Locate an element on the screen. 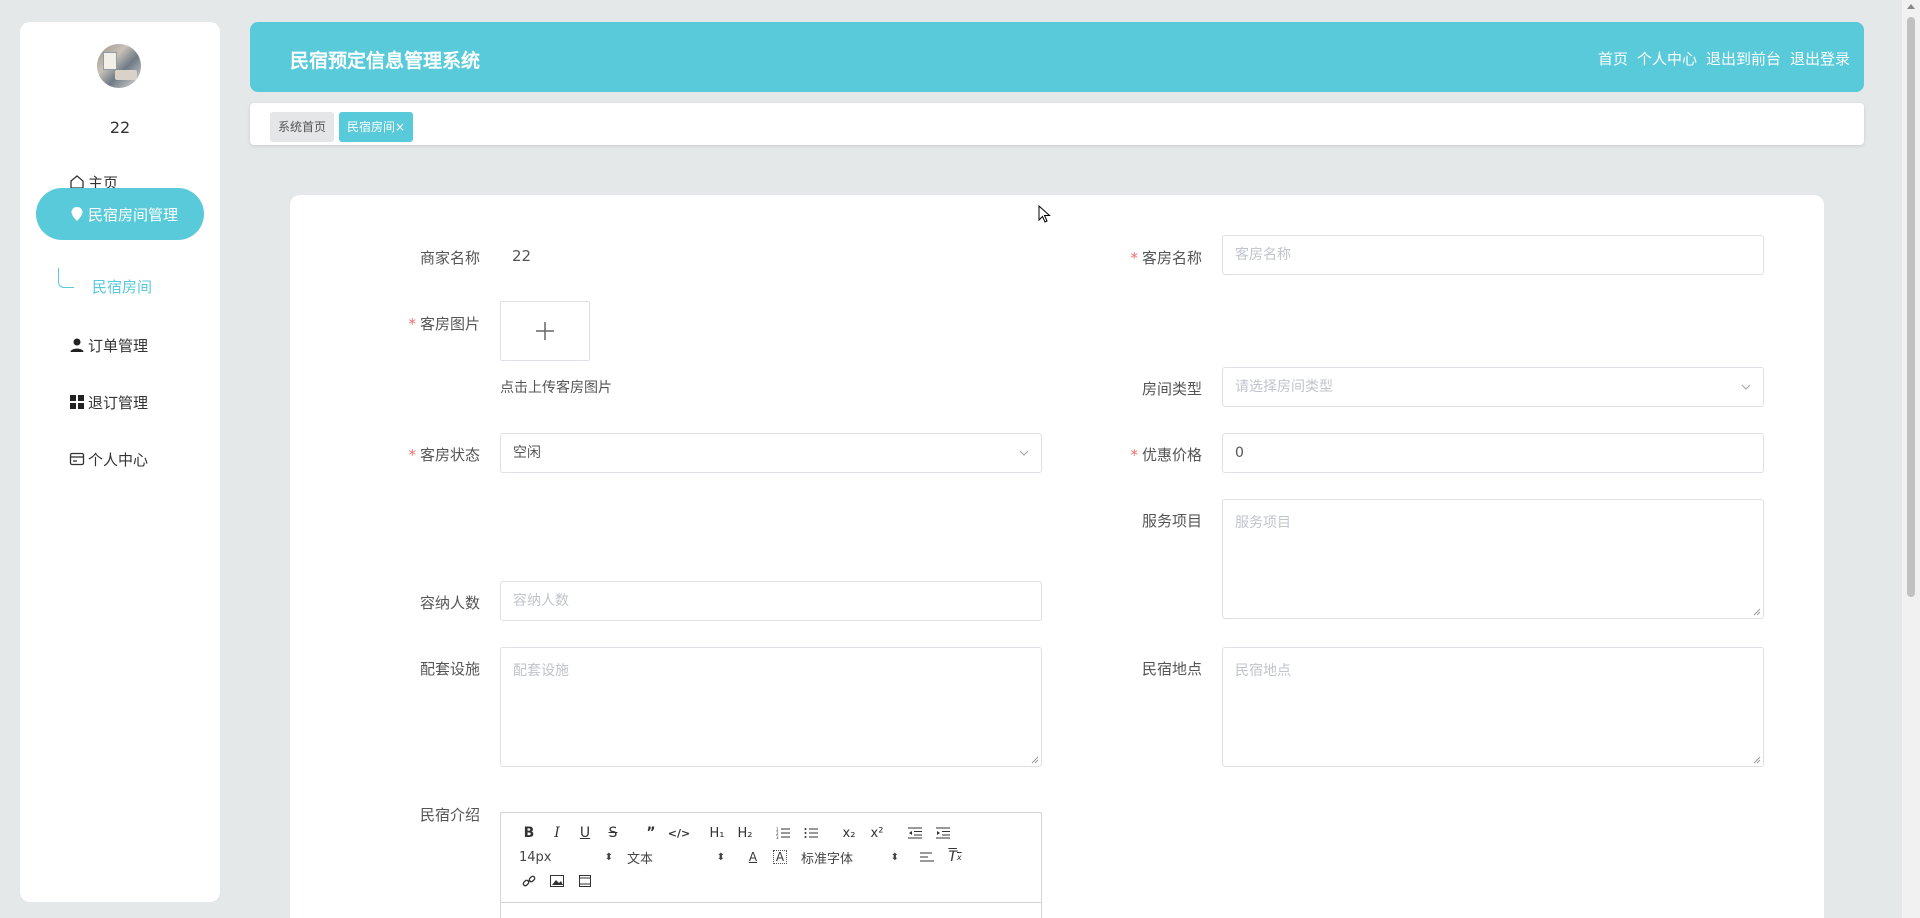  outdent-icon is located at coordinates (915, 833).